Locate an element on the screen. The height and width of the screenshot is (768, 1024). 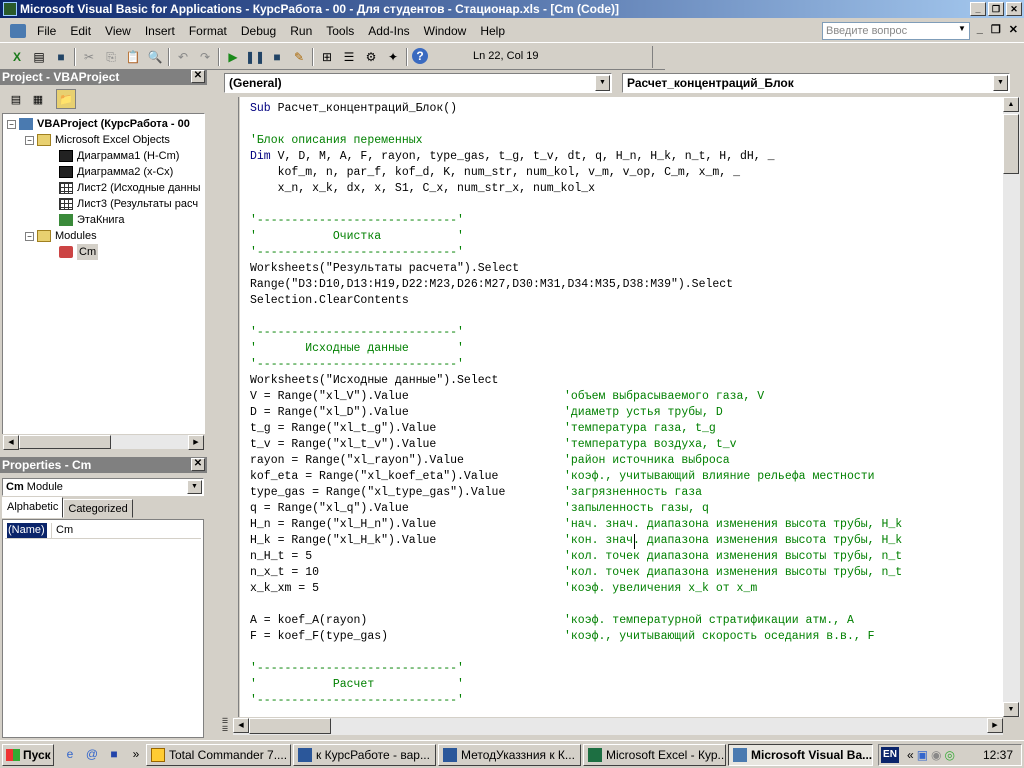
code-line: ' Исходные данные ' is located at coordinates (357, 349).